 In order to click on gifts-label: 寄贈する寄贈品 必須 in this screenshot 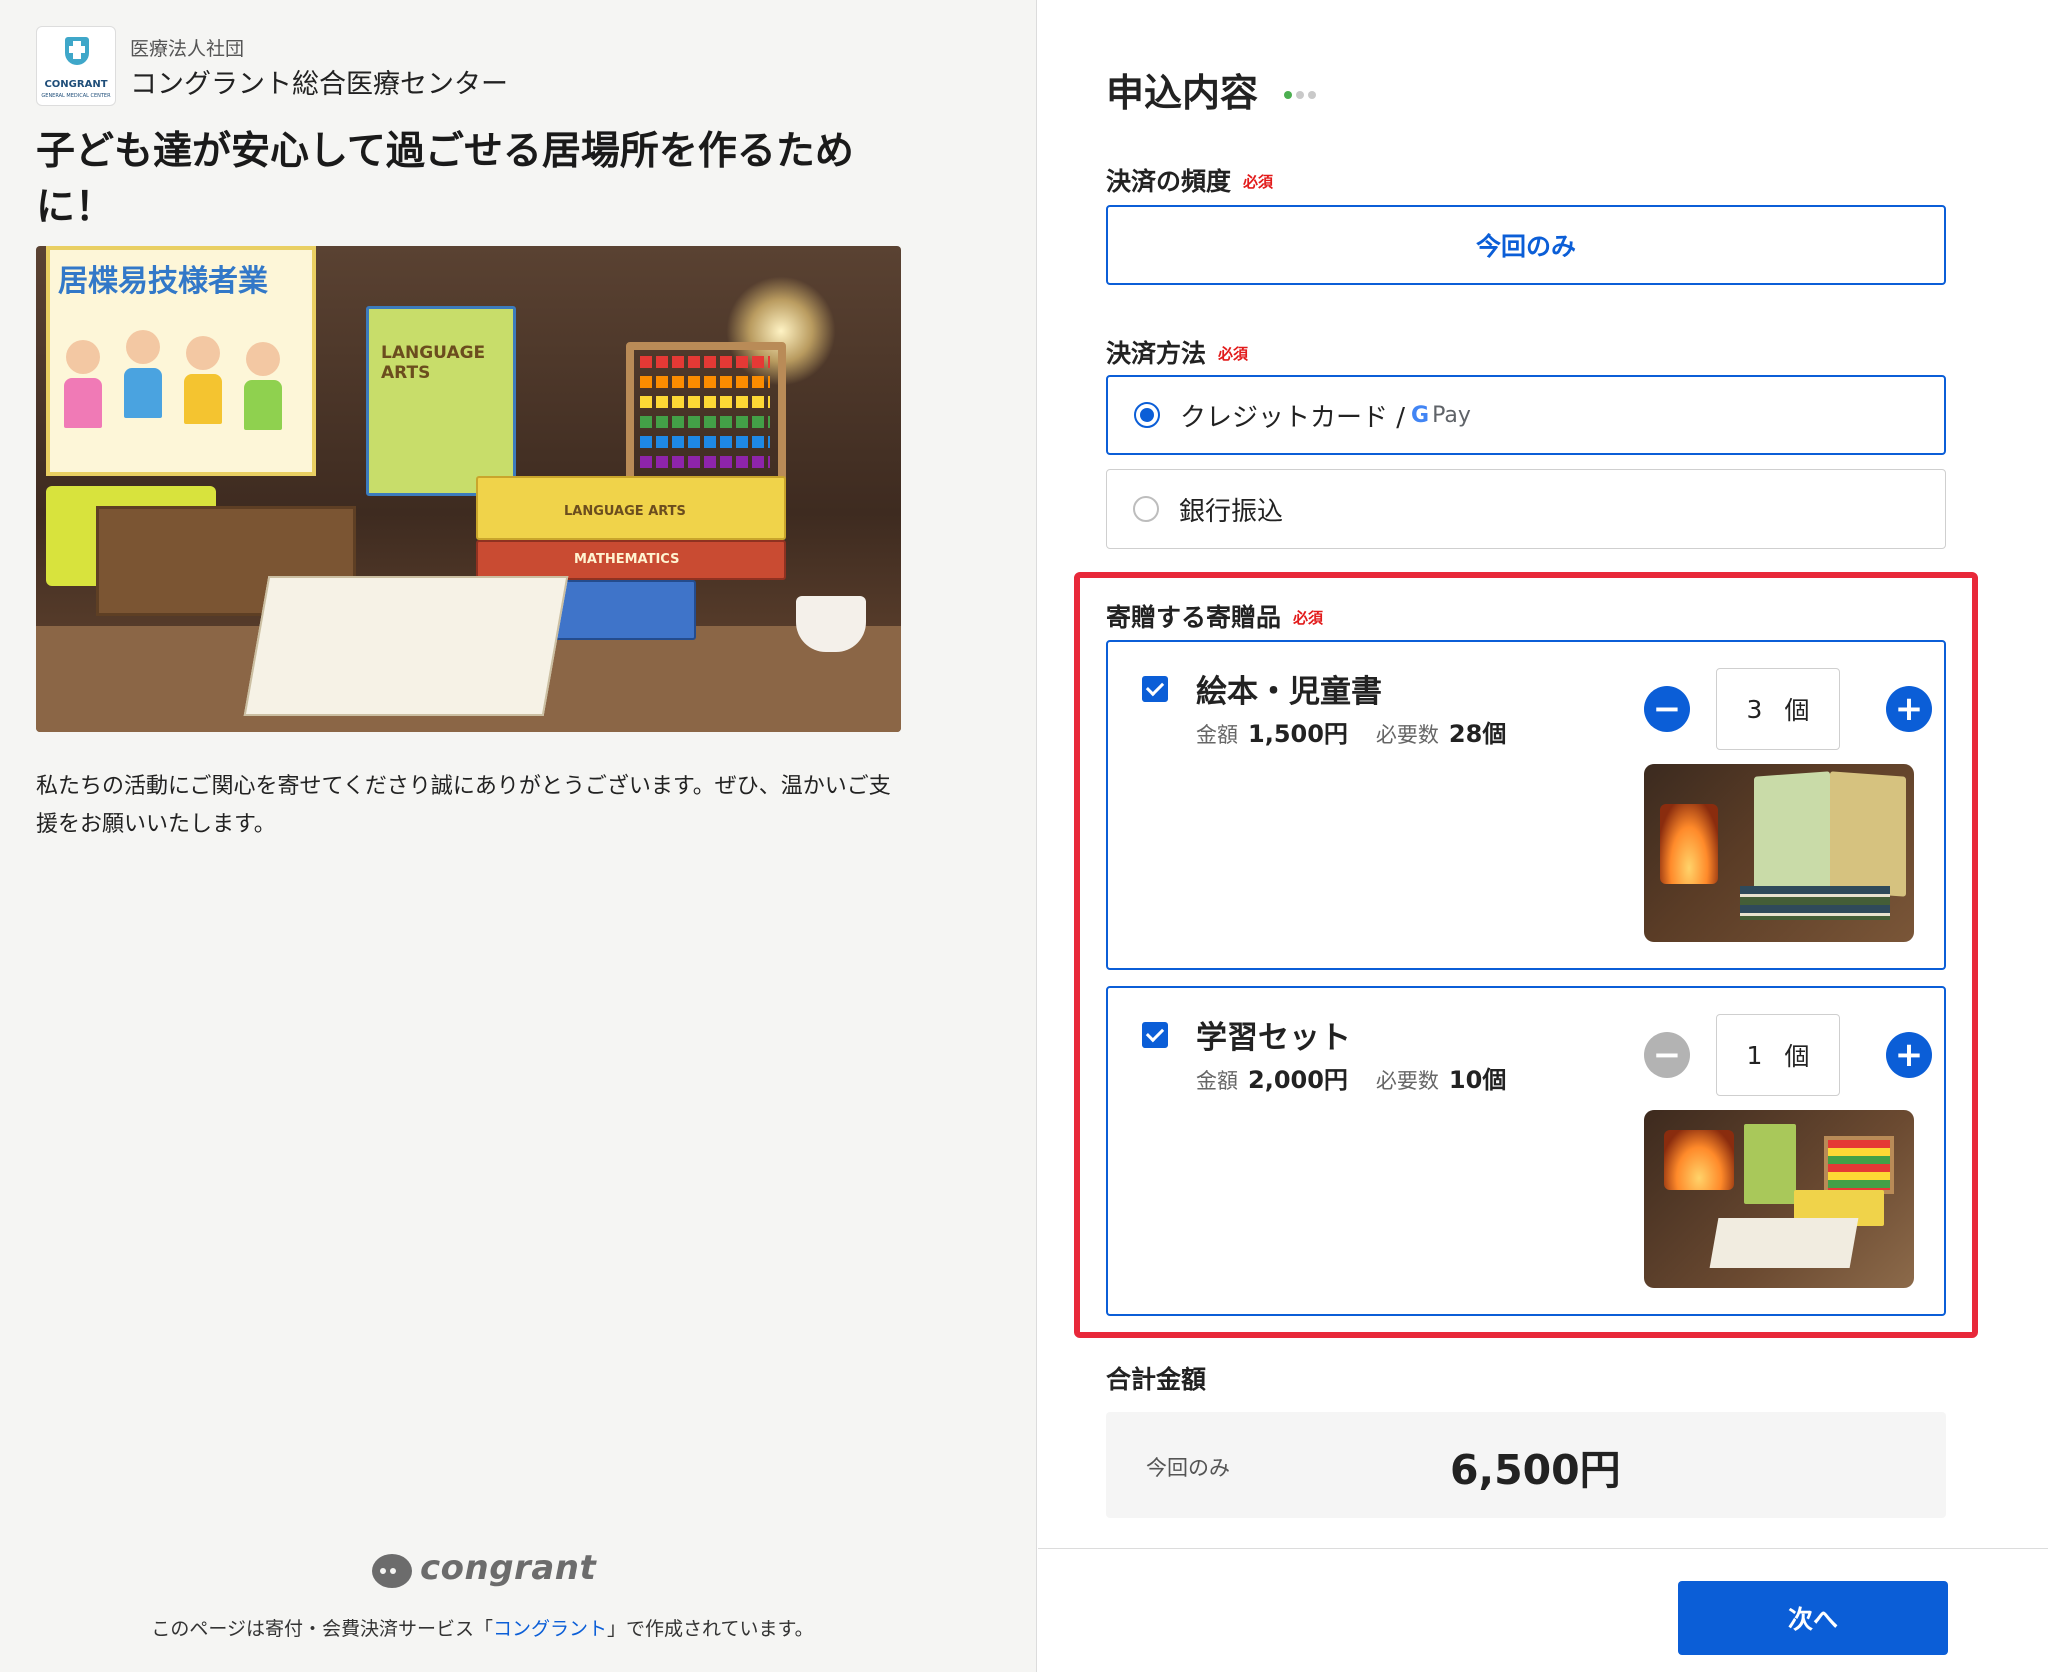, I will do `click(1215, 617)`.